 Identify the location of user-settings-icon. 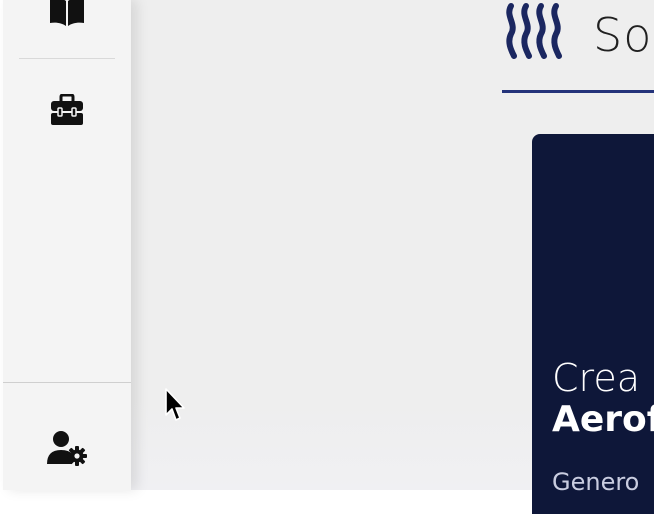
(67, 450).